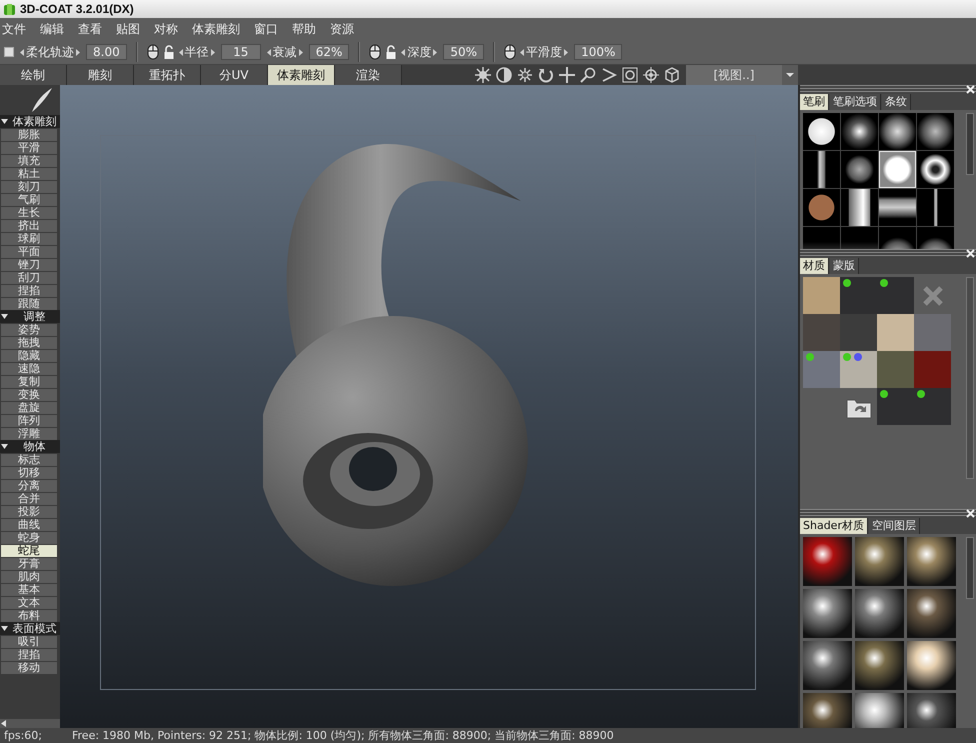 The width and height of the screenshot is (976, 743). Describe the element at coordinates (834, 526) in the screenshot. I see `panel-tab: Shader材质` at that location.